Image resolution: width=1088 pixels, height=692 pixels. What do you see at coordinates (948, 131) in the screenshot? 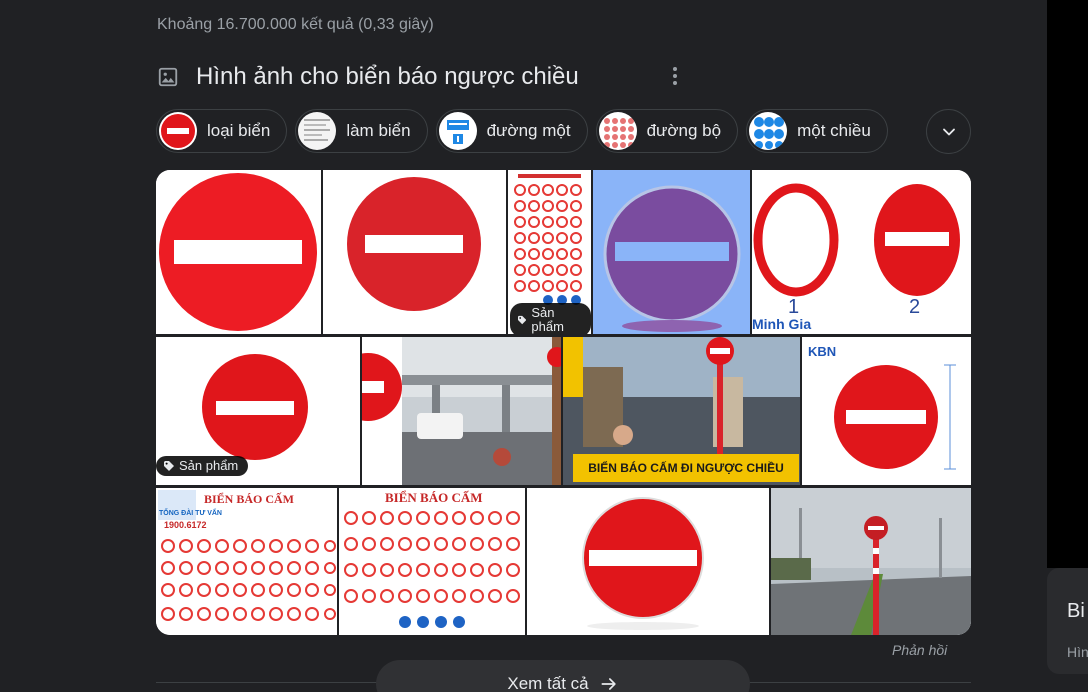
I see `chevron-down-icon` at bounding box center [948, 131].